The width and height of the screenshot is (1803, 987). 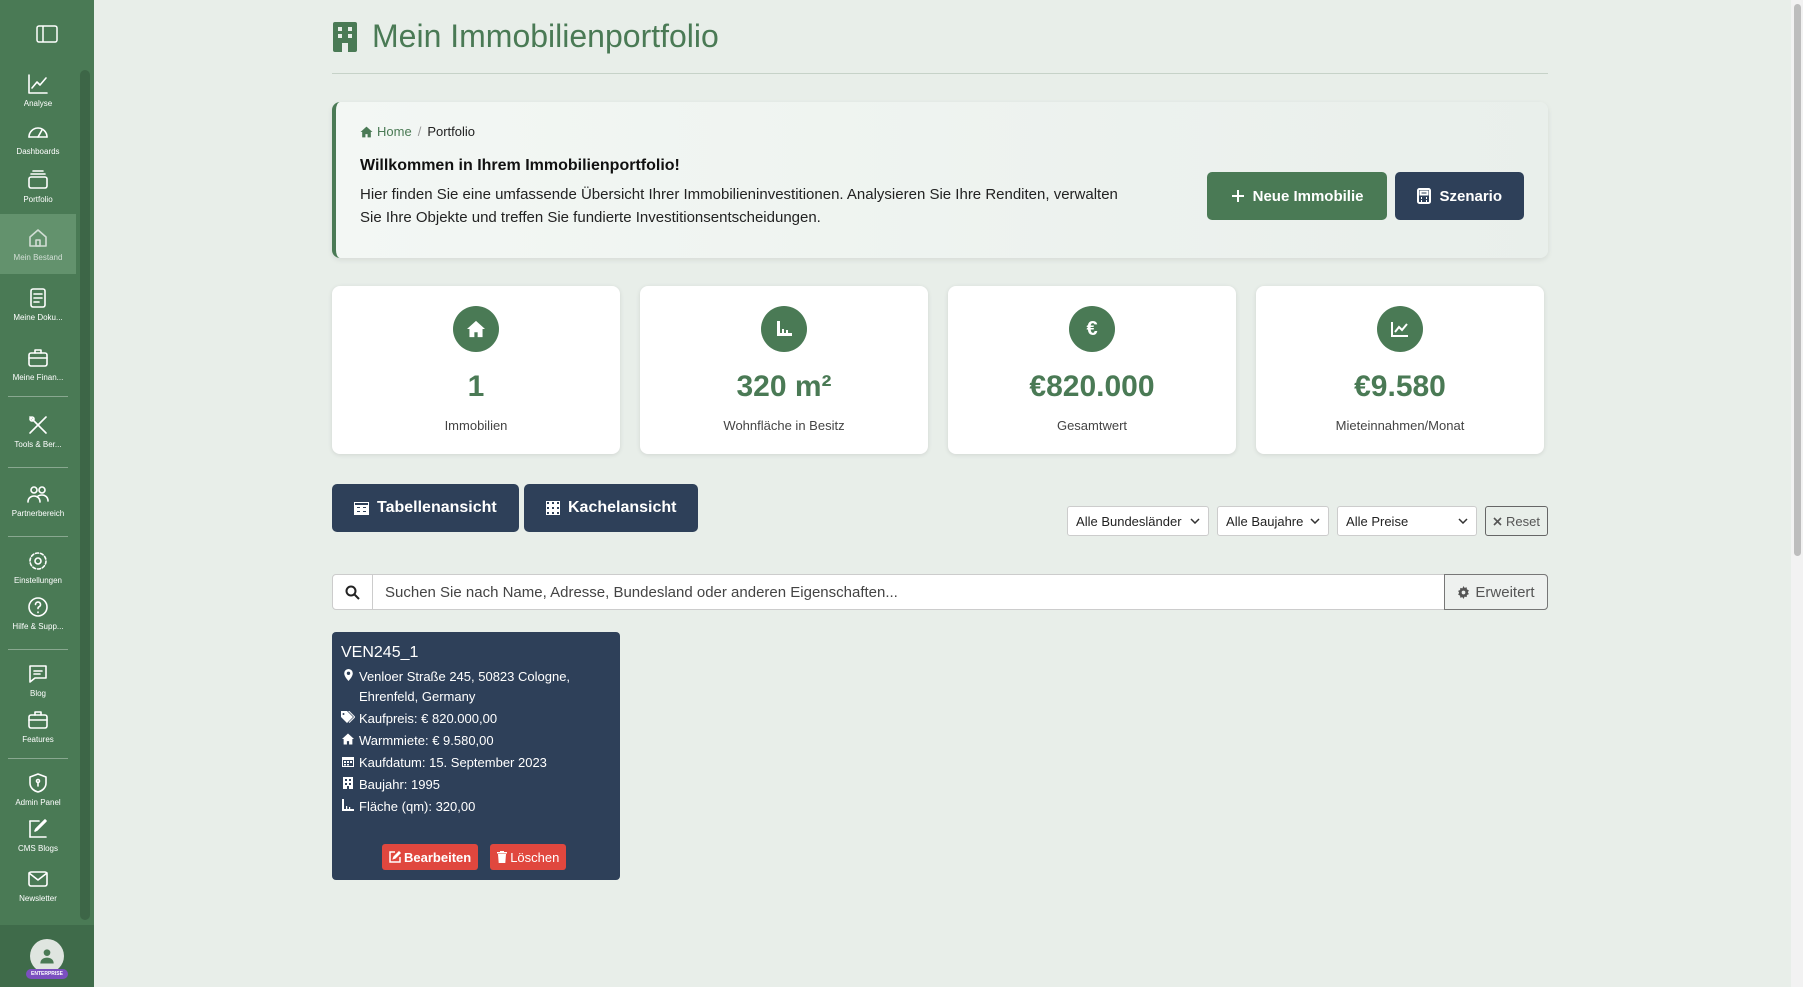 What do you see at coordinates (545, 36) in the screenshot?
I see `page-title: Mein Immobilienportfolio` at bounding box center [545, 36].